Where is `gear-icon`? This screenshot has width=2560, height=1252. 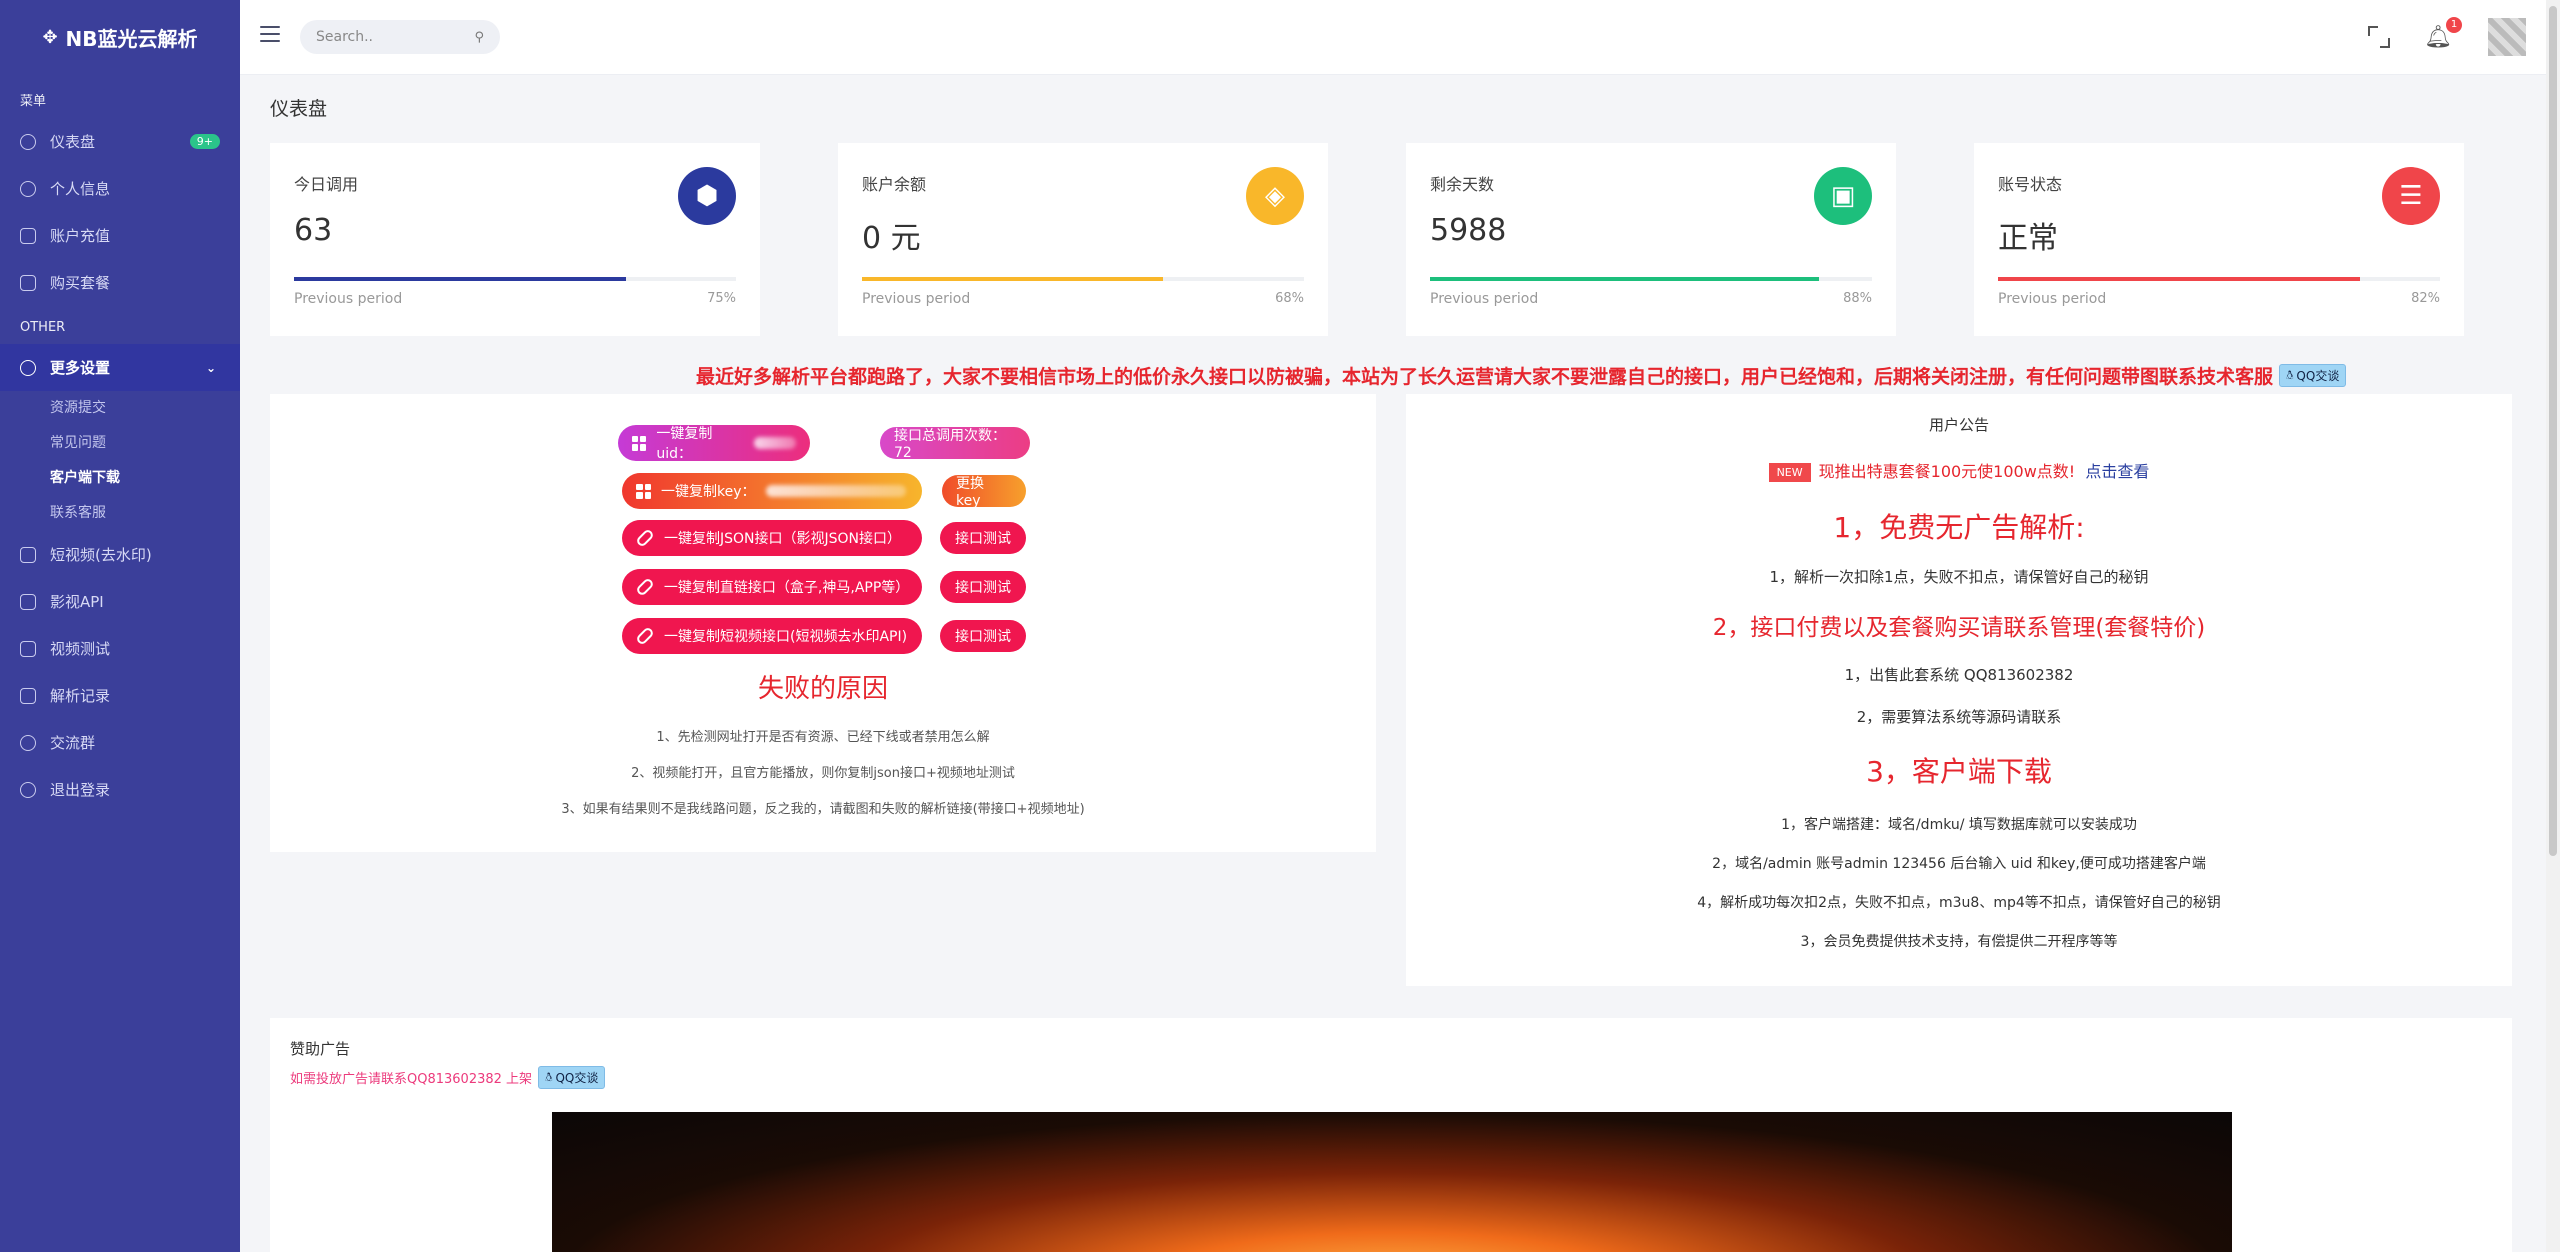
gear-icon is located at coordinates (28, 367).